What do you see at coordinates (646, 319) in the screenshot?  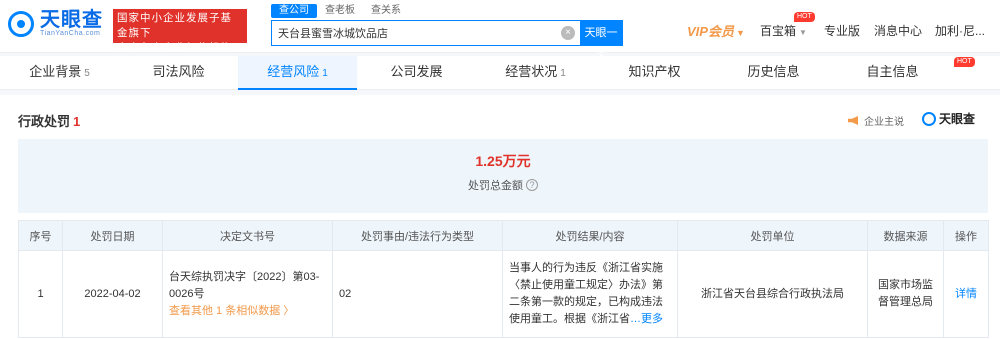 I see `more-link: …更多` at bounding box center [646, 319].